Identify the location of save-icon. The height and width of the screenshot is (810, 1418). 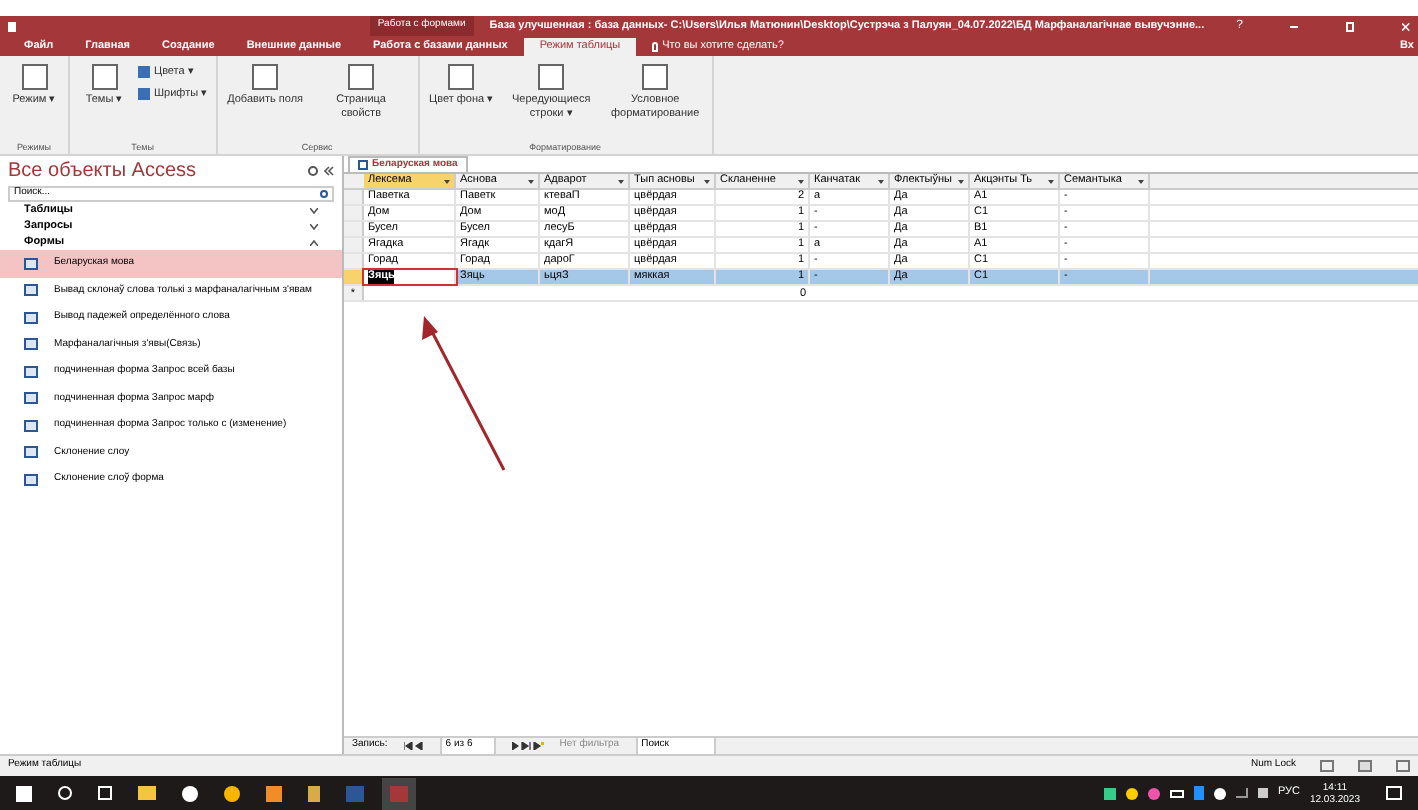
(12, 26).